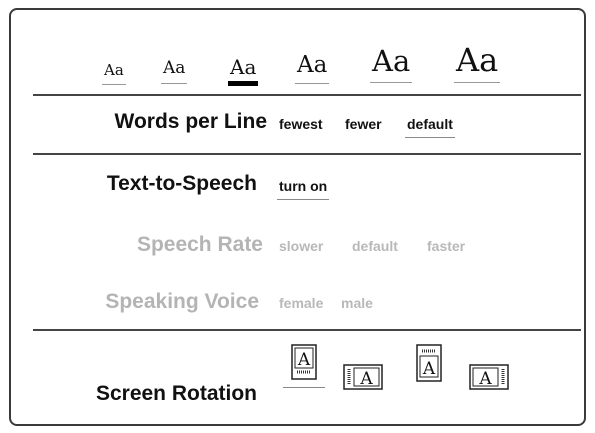 Image resolution: width=595 pixels, height=433 pixels. I want to click on speech-rate-default: default, so click(375, 246).